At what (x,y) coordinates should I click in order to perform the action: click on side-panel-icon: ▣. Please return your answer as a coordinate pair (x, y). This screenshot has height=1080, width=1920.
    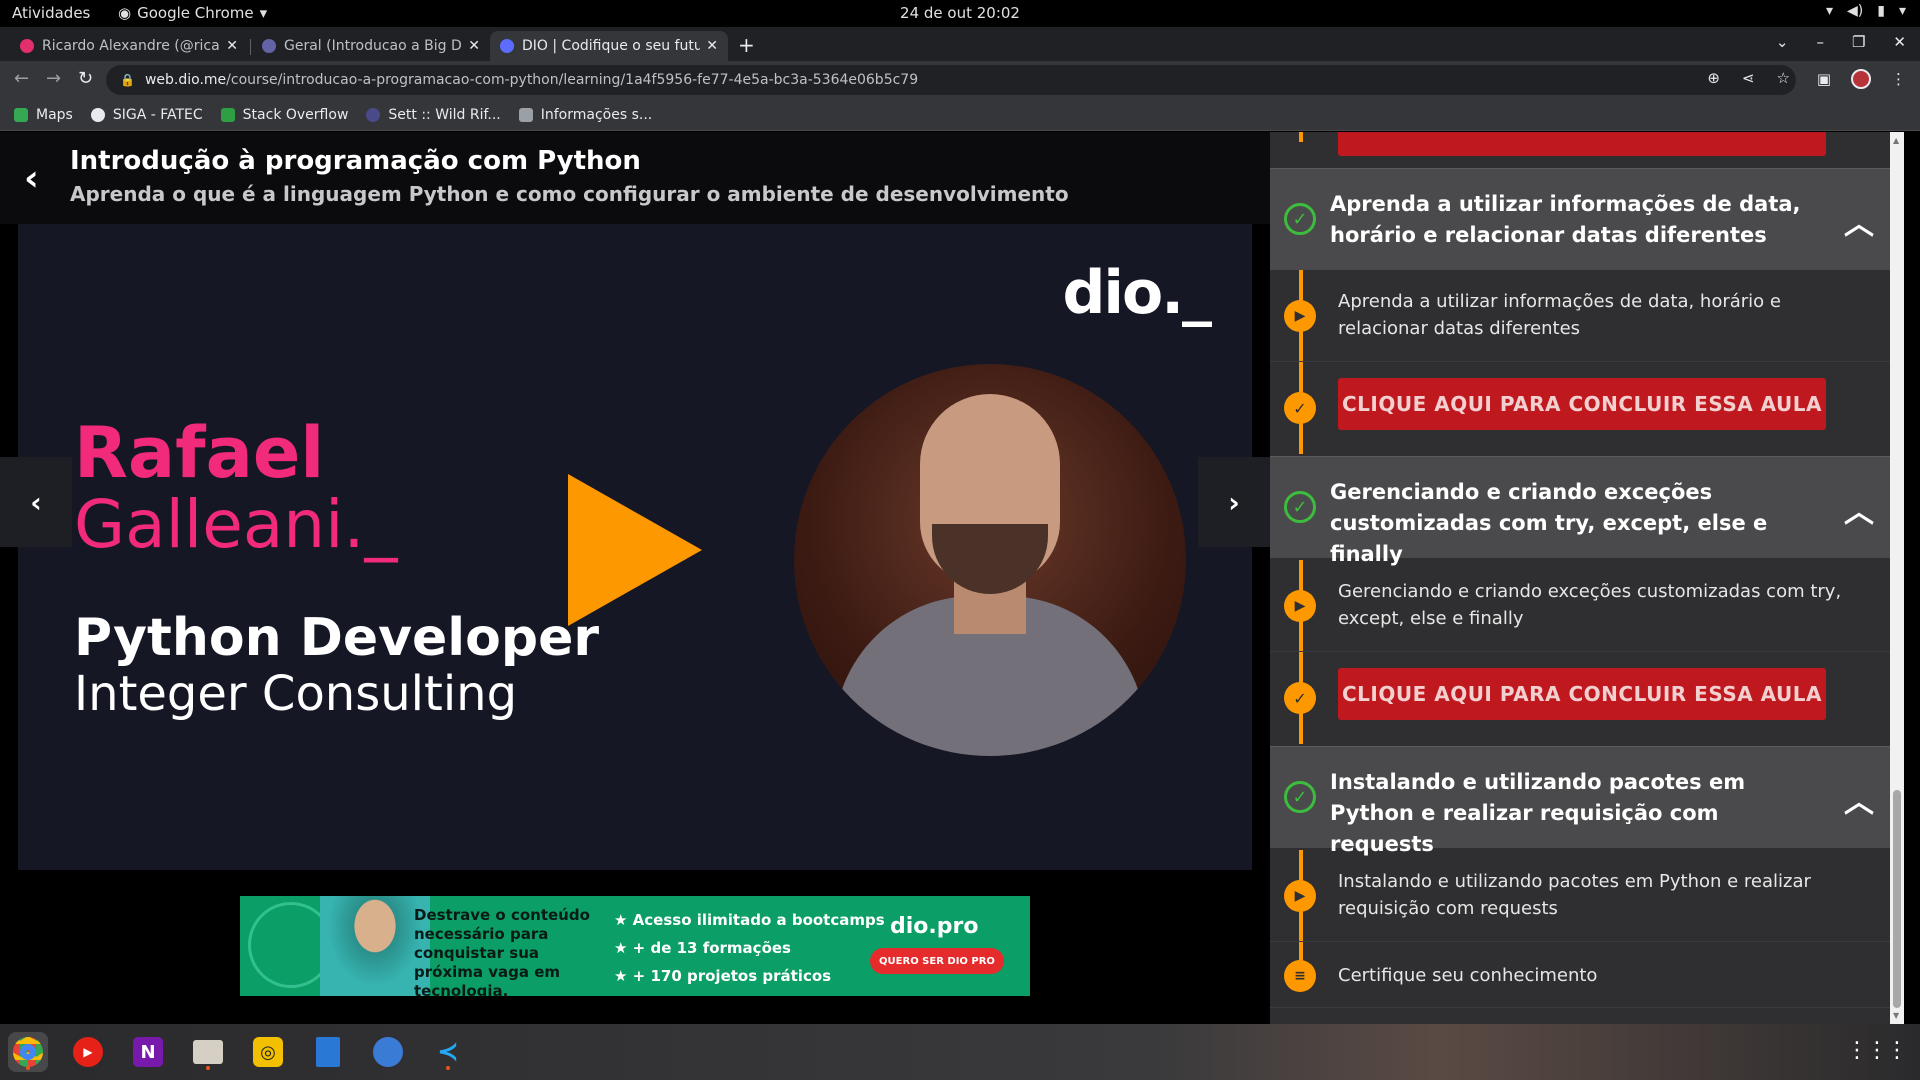
    Looking at the image, I should click on (1824, 79).